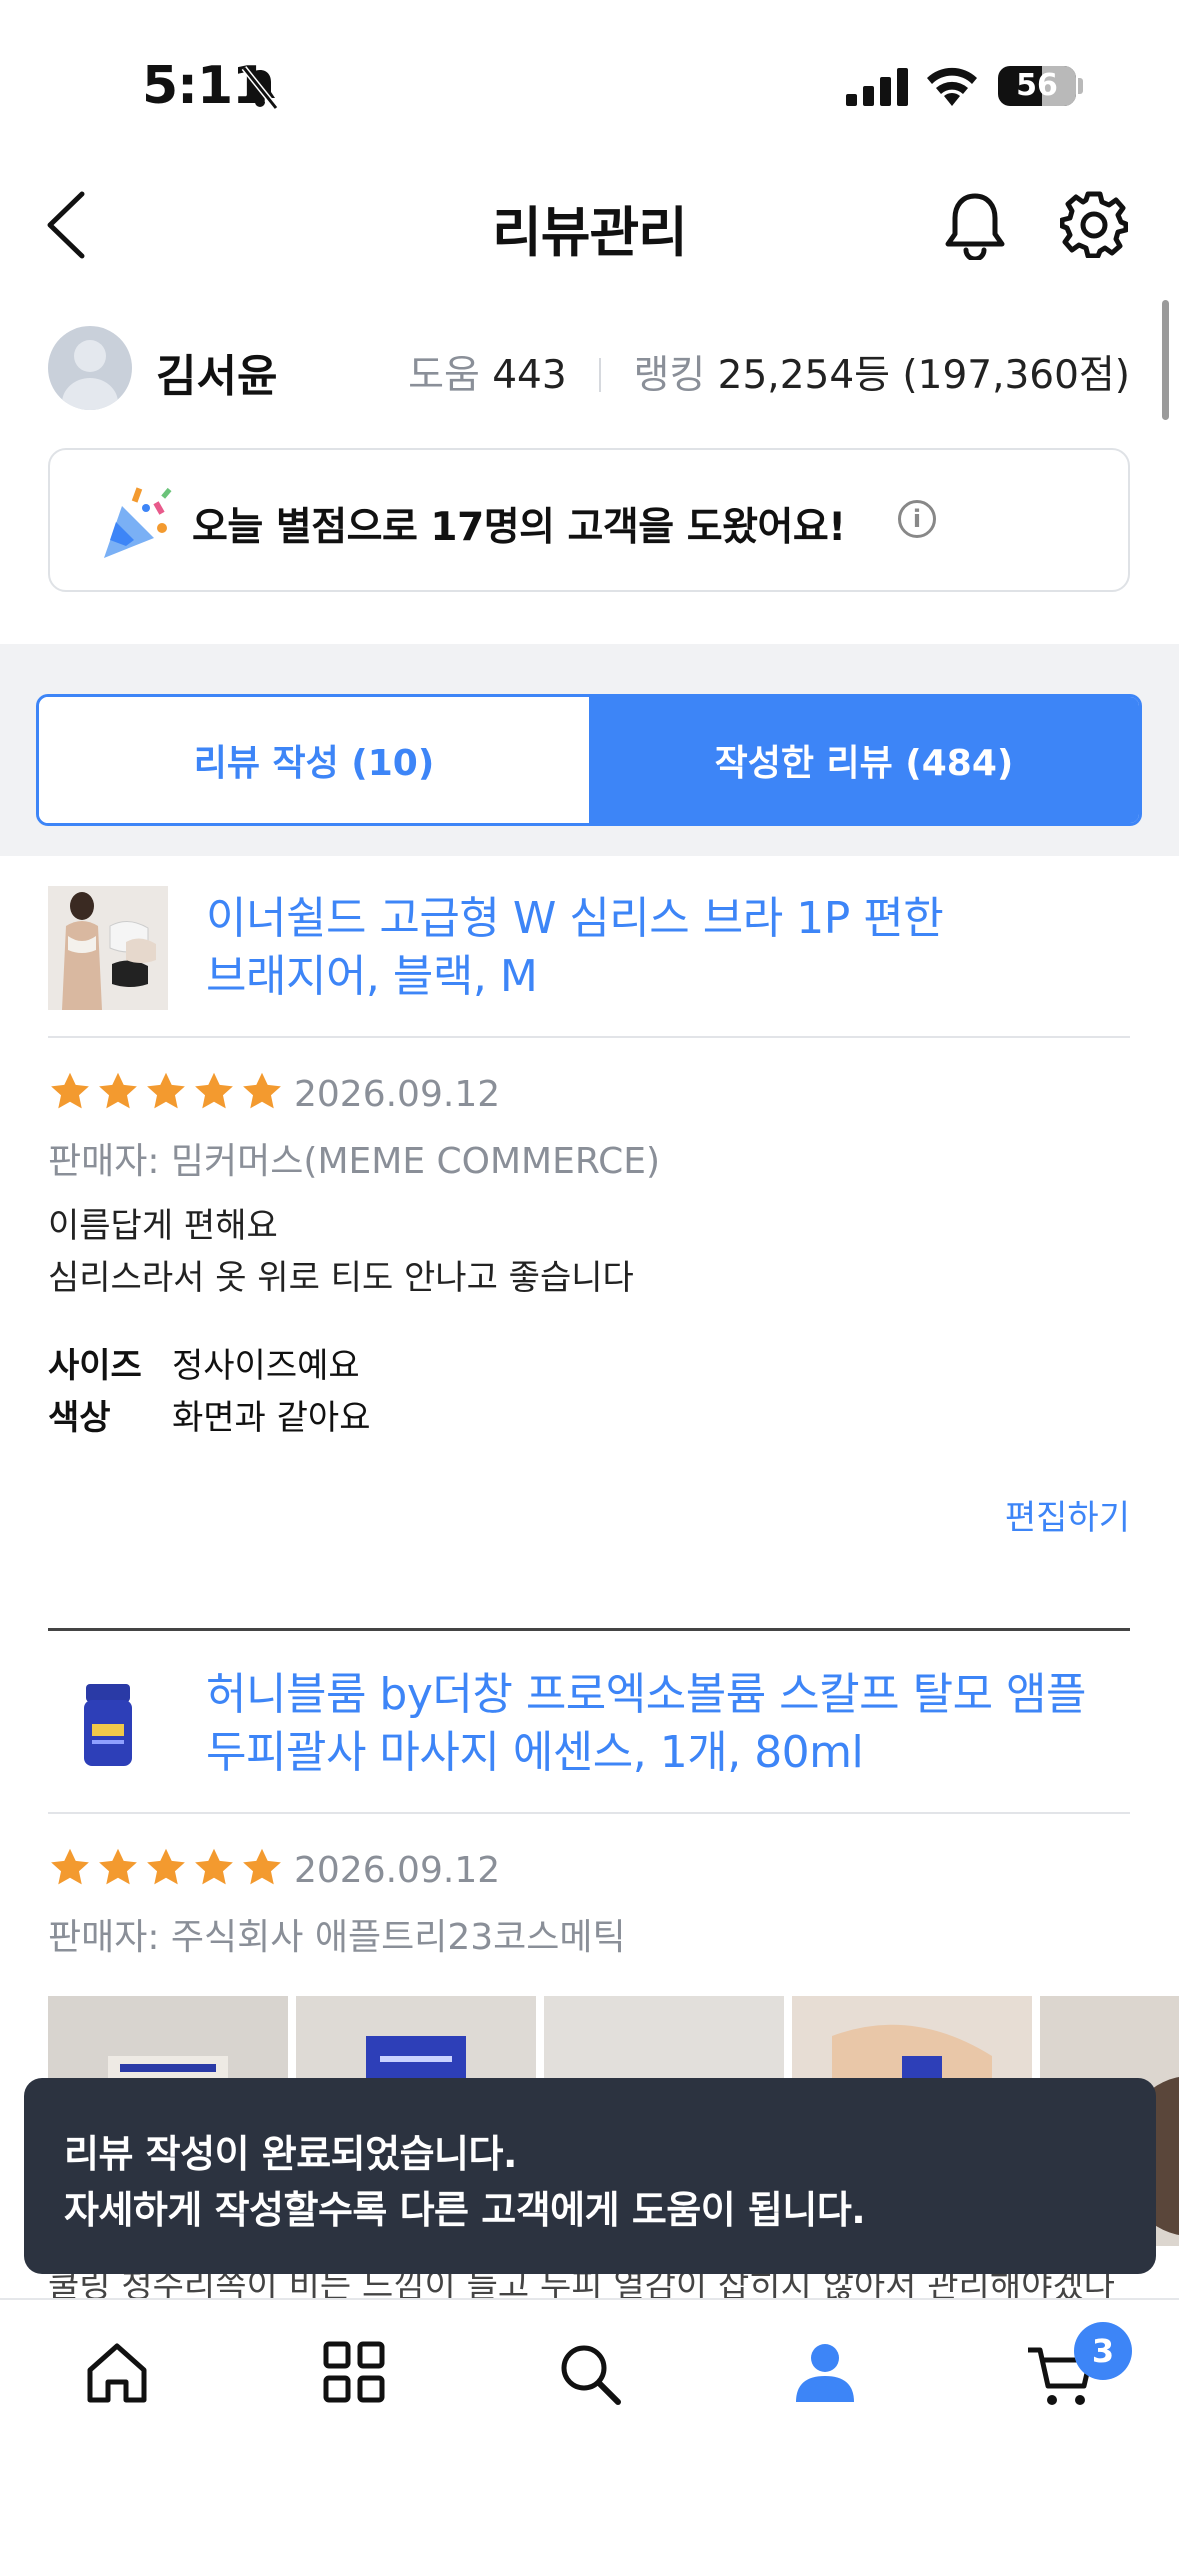 The image size is (1179, 2556). I want to click on review-attribute-size: 사이즈 정사이즈예요, so click(204, 1362).